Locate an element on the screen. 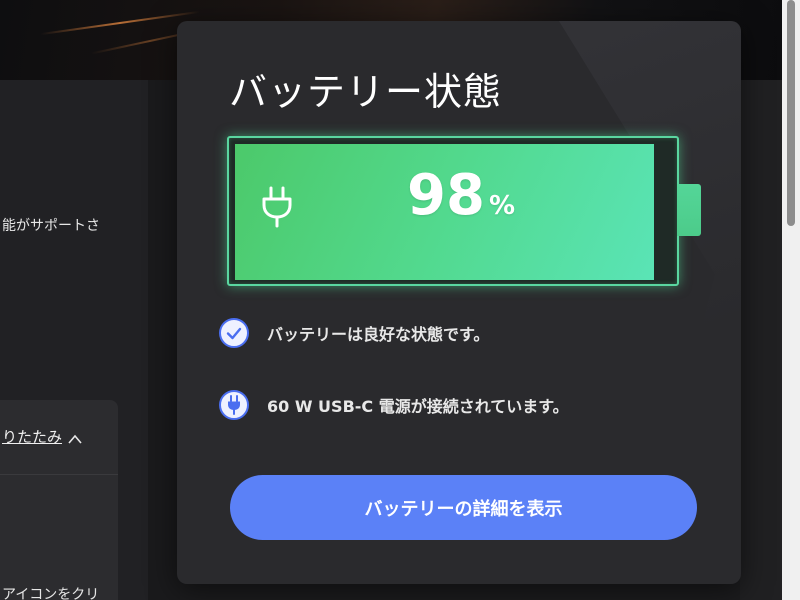  page-scrollbar is located at coordinates (791, 300).